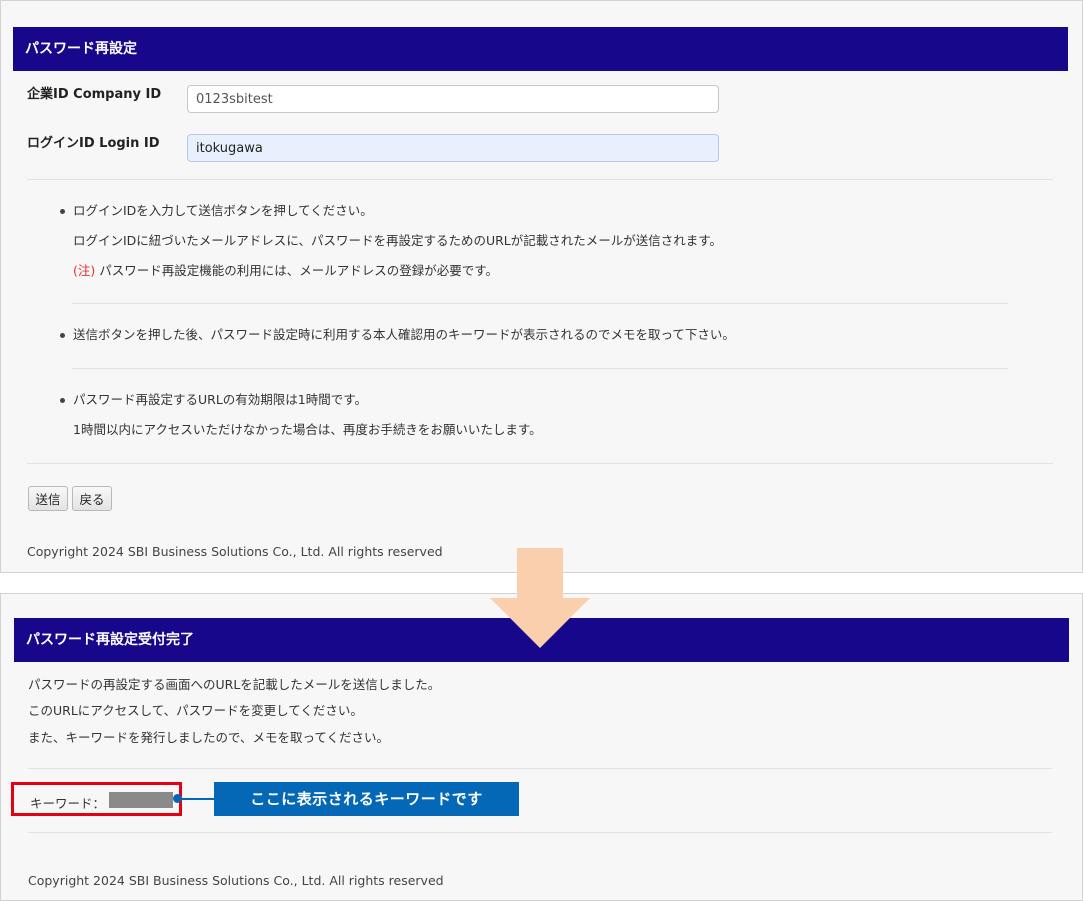 This screenshot has height=901, width=1083. What do you see at coordinates (223, 210) in the screenshot?
I see `note-text: ログインIDを入力して送信ボタンを押してください。` at bounding box center [223, 210].